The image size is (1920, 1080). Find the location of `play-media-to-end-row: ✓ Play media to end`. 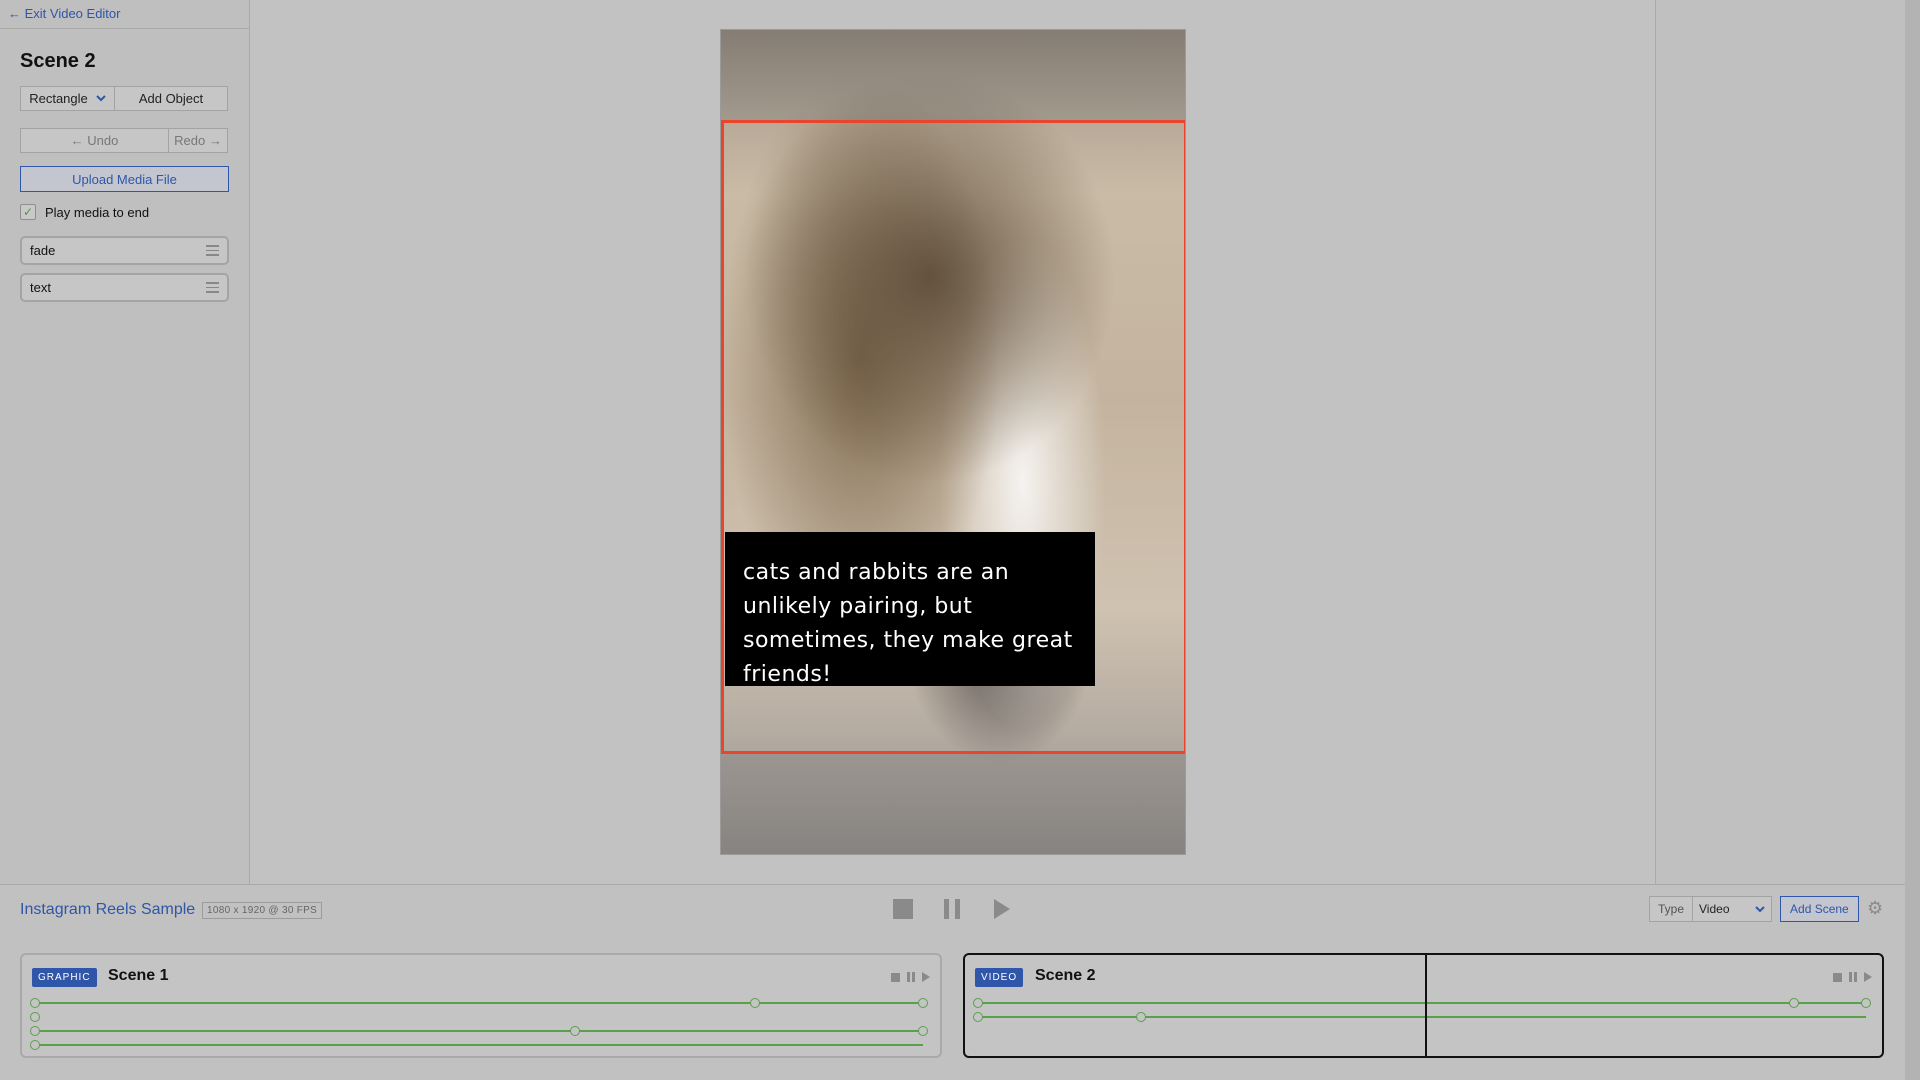

play-media-to-end-row: ✓ Play media to end is located at coordinates (84, 212).